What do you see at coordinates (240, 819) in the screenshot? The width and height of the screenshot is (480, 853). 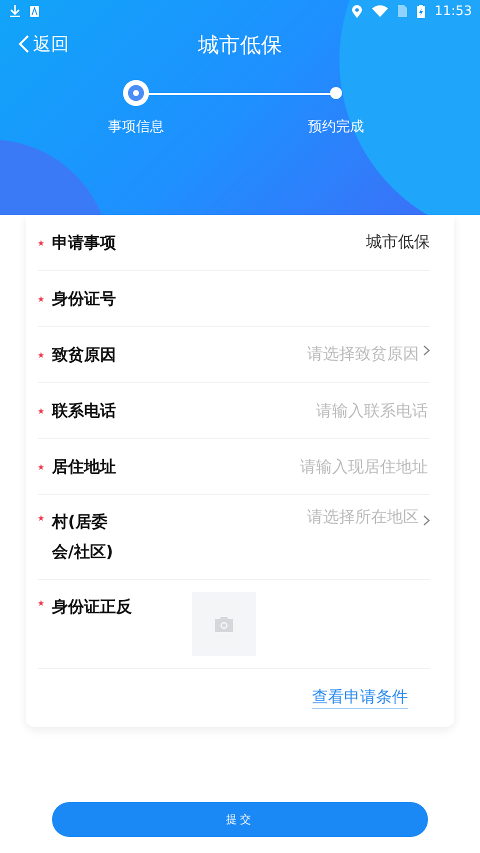 I see `submit-button: 提交` at bounding box center [240, 819].